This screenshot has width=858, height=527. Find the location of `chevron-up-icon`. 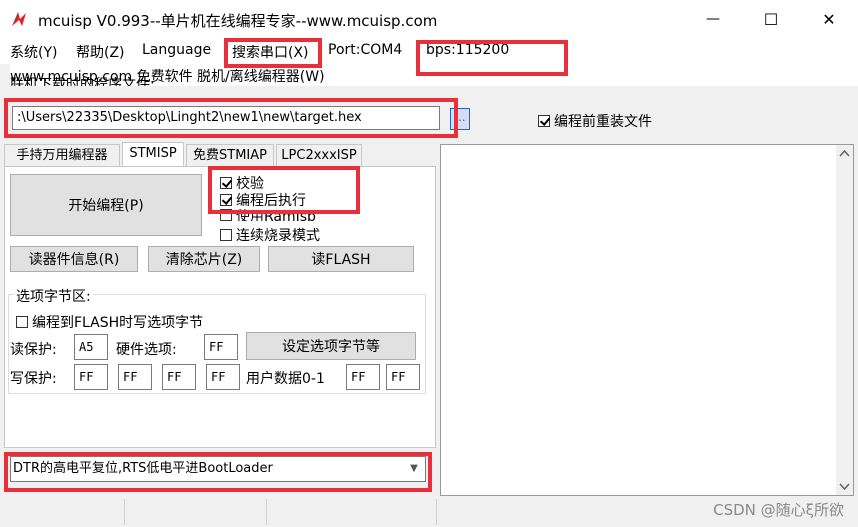

chevron-up-icon is located at coordinates (844, 153).